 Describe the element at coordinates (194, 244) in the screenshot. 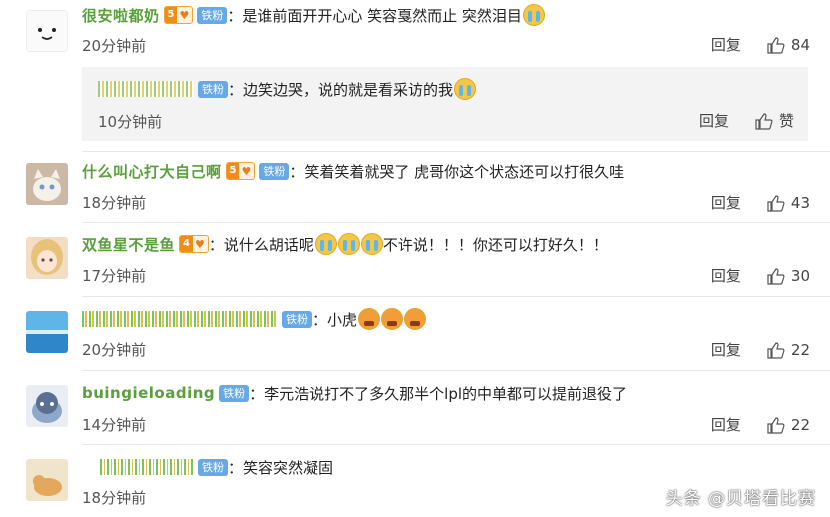

I see `level-badge: 4 ♥` at that location.